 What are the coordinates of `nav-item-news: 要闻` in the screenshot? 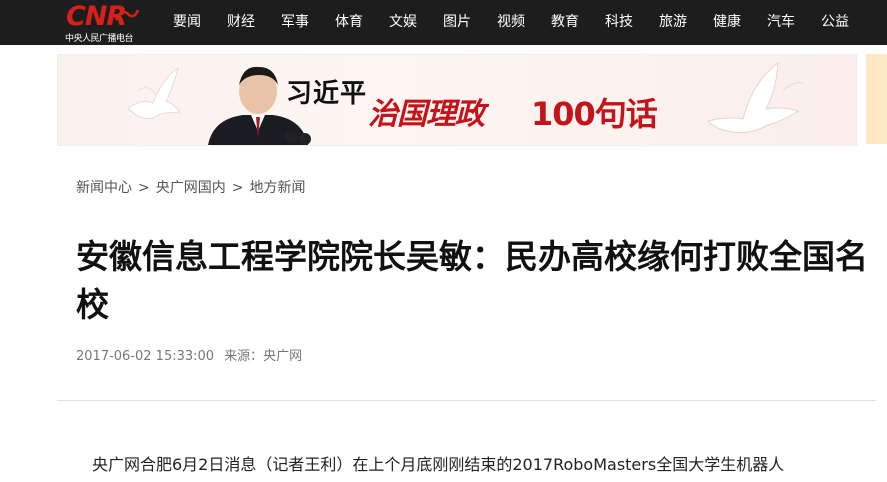 It's located at (187, 22).